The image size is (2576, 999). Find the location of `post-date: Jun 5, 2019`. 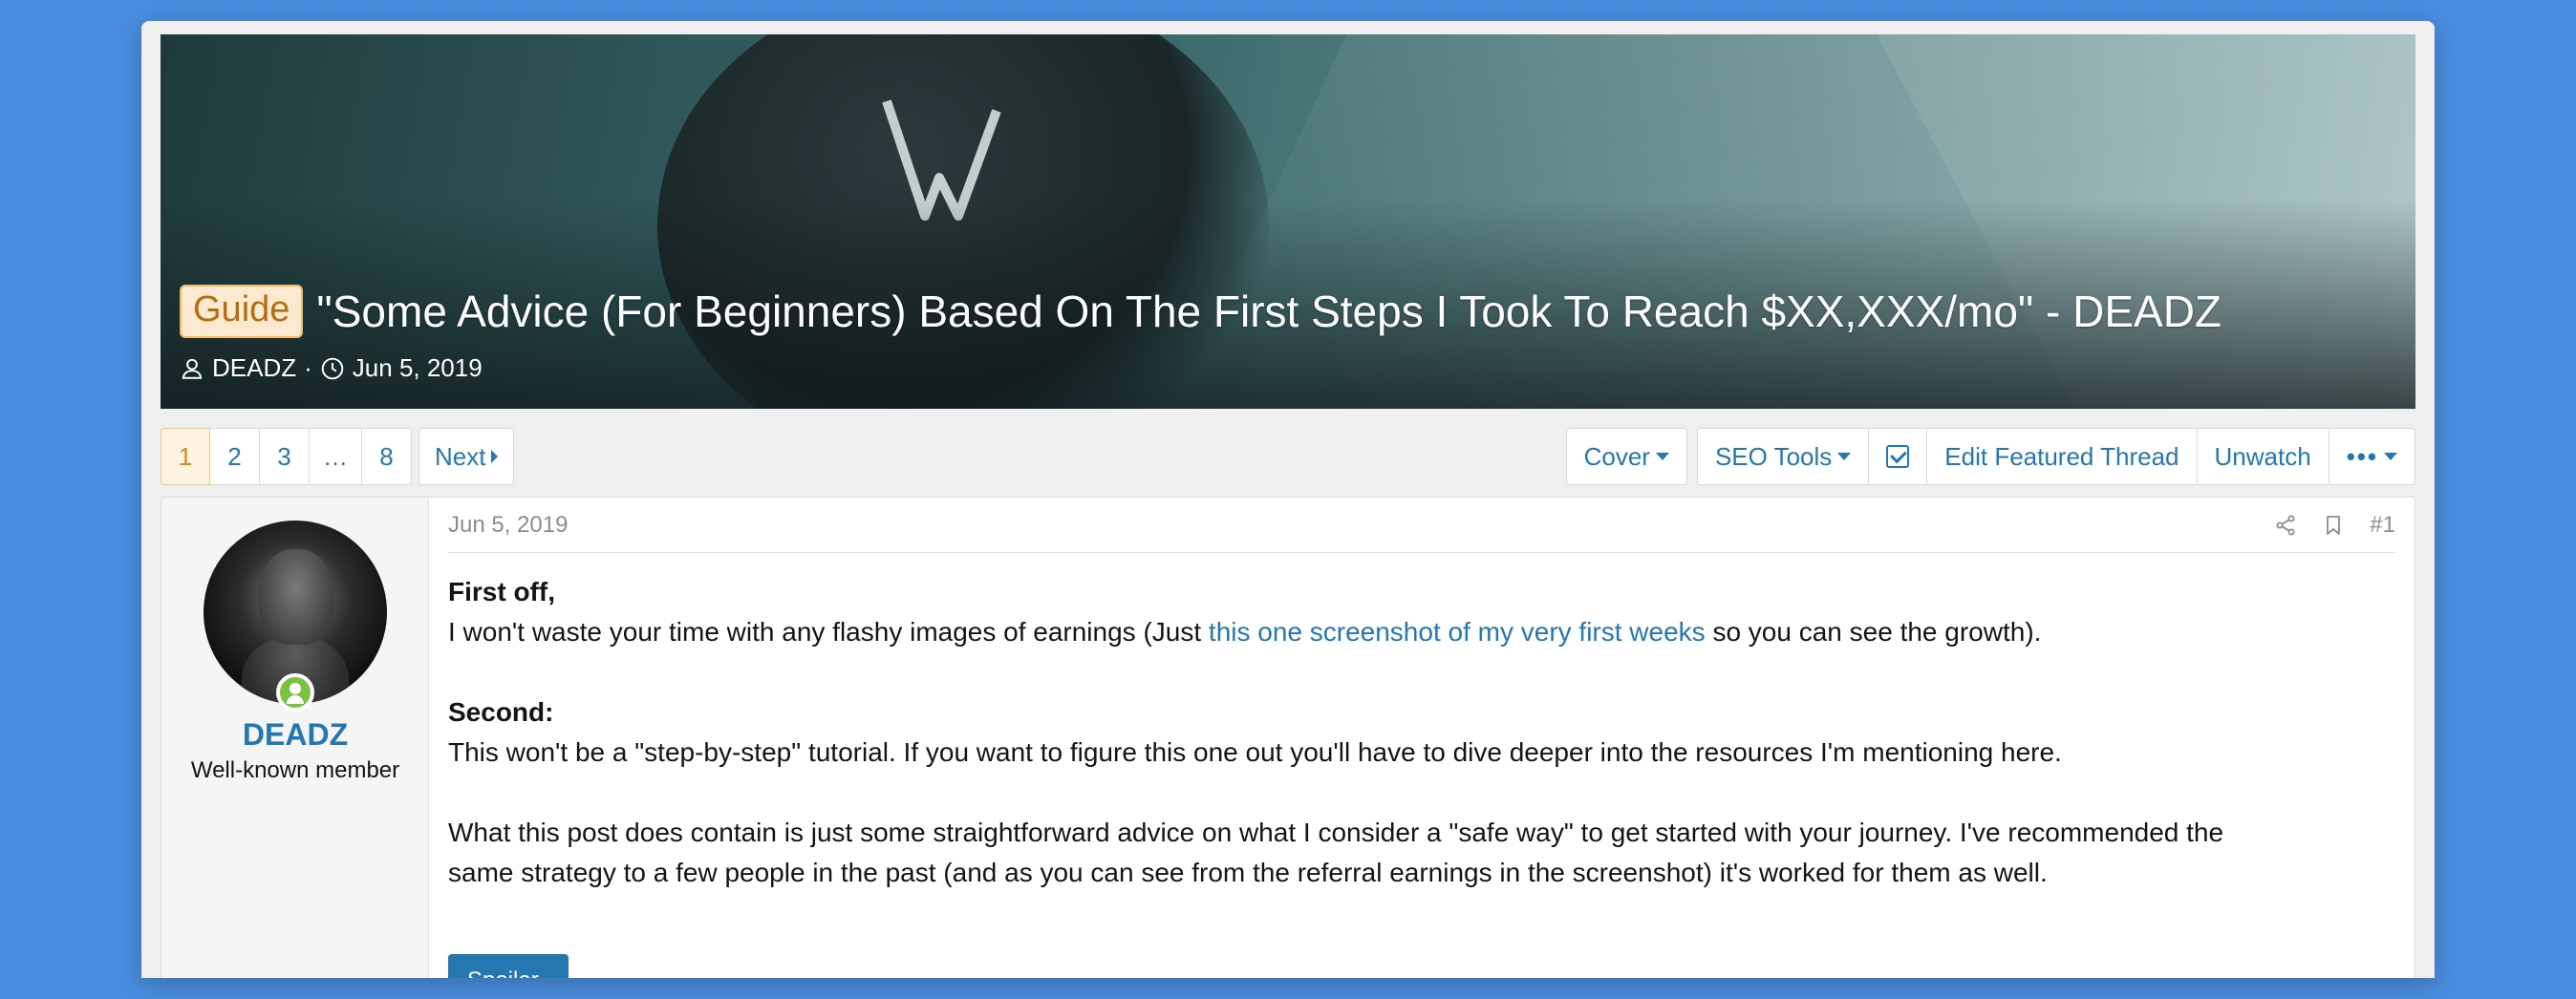

post-date: Jun 5, 2019 is located at coordinates (508, 525).